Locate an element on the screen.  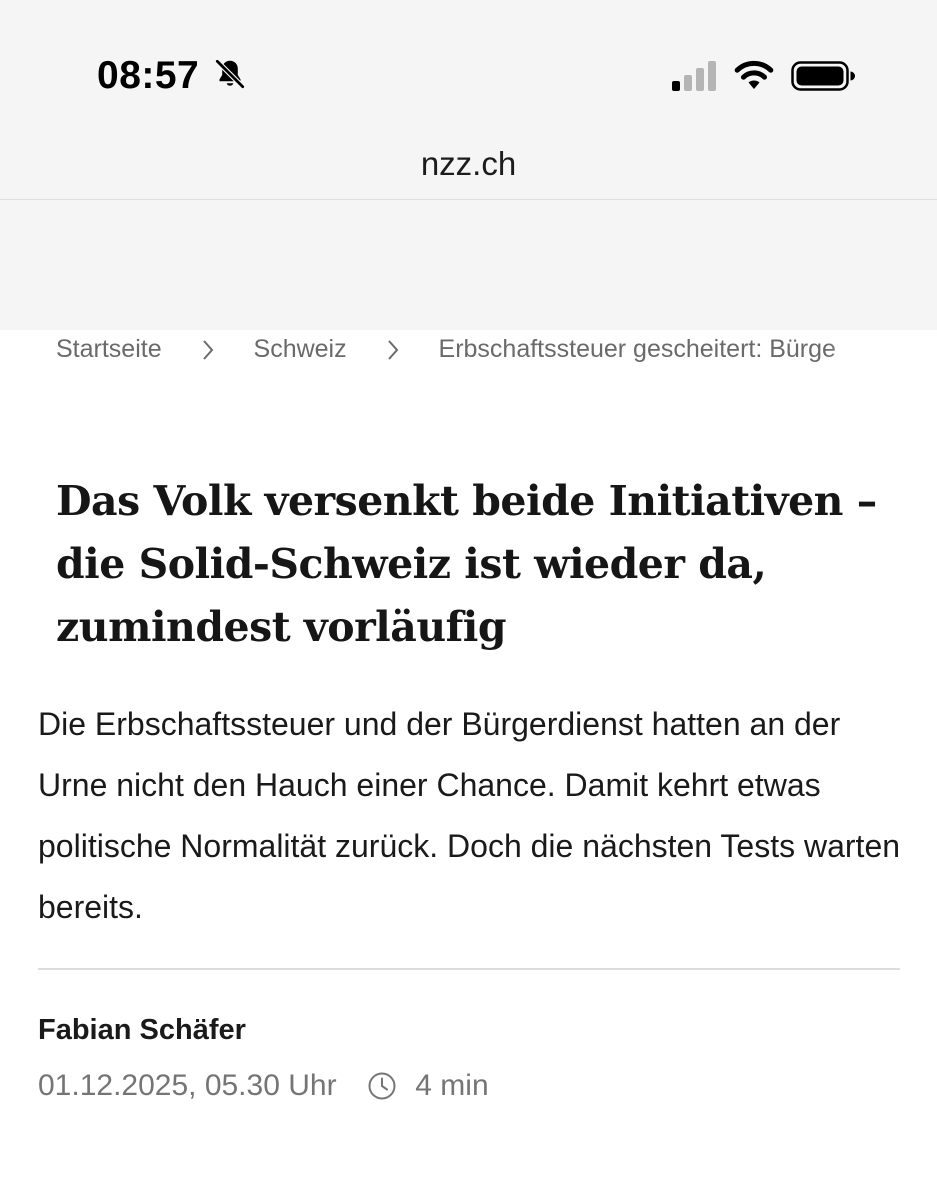
article-meta: 01.12.2025, 05.30 Uhr 4 min is located at coordinates (263, 1090).